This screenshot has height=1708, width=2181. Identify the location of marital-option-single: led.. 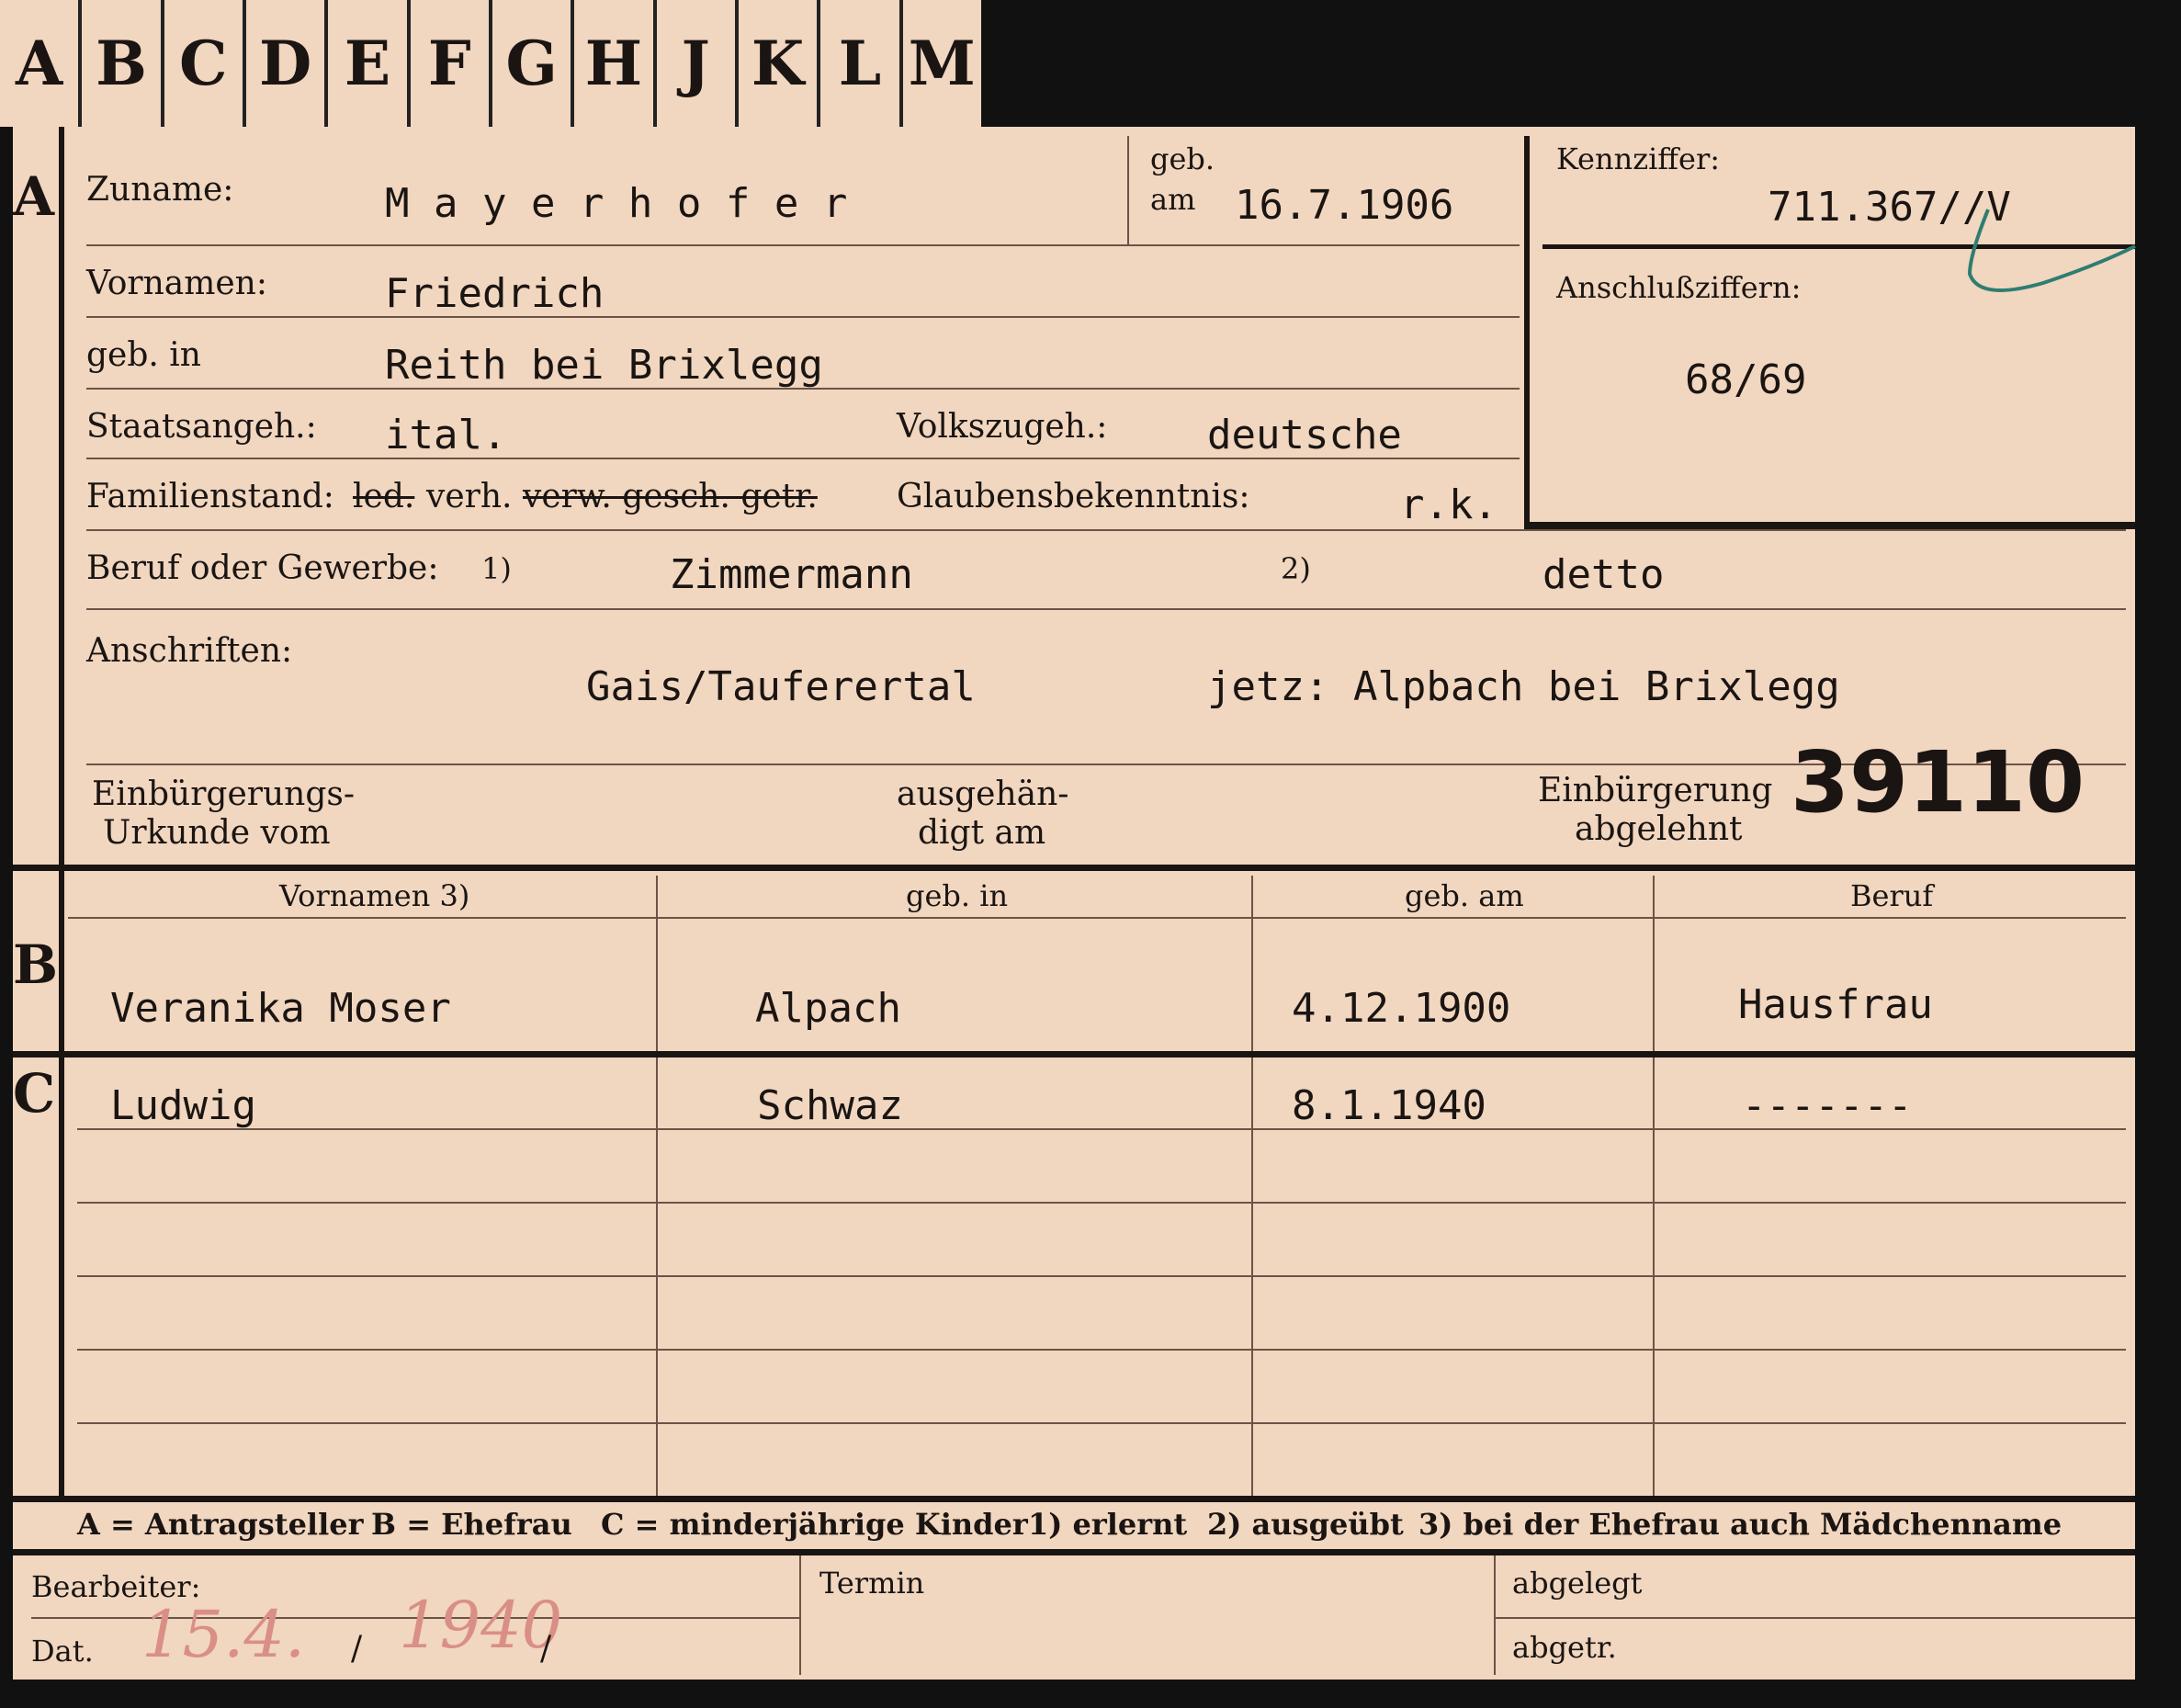
(384, 496).